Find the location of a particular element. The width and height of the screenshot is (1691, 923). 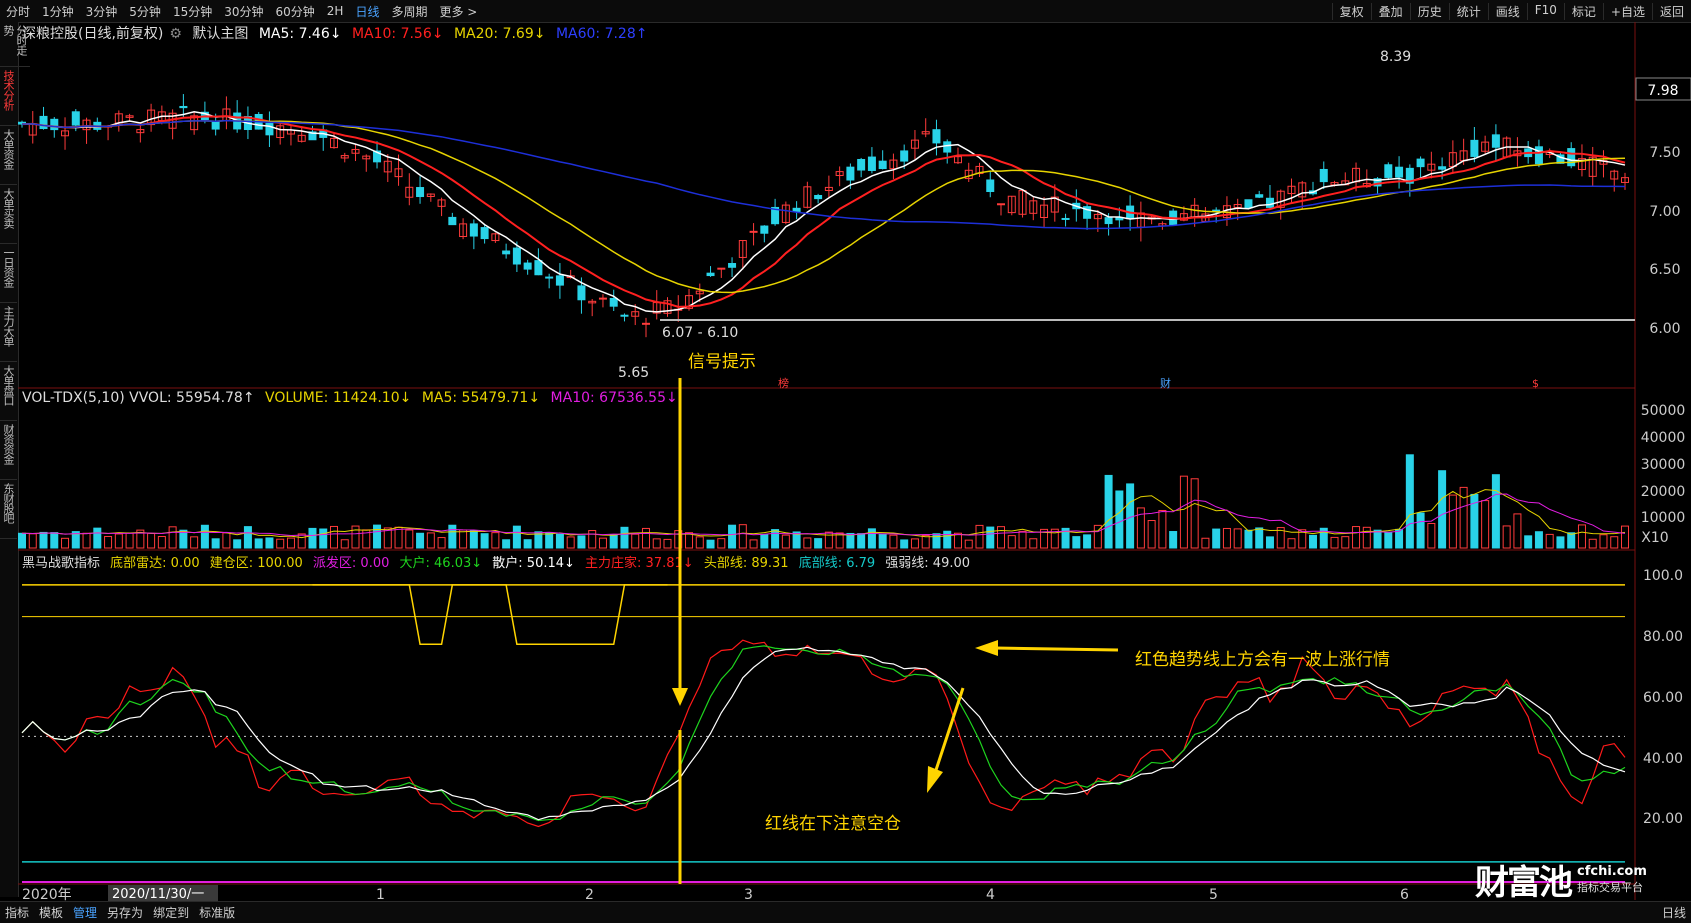

tab-bind: 绑定到 is located at coordinates (171, 912).